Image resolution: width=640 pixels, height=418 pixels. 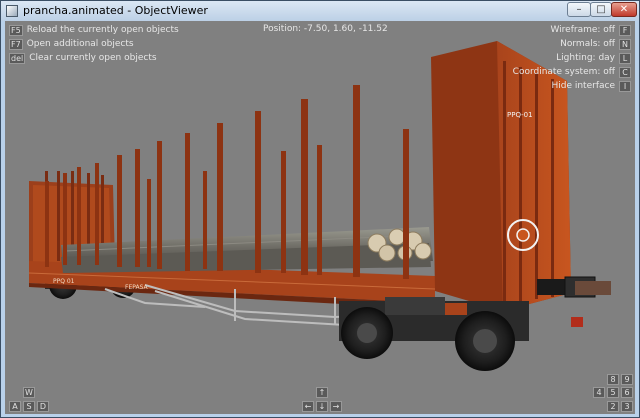 I want to click on near-bulkhead: PPQ-01, so click(x=501, y=176).